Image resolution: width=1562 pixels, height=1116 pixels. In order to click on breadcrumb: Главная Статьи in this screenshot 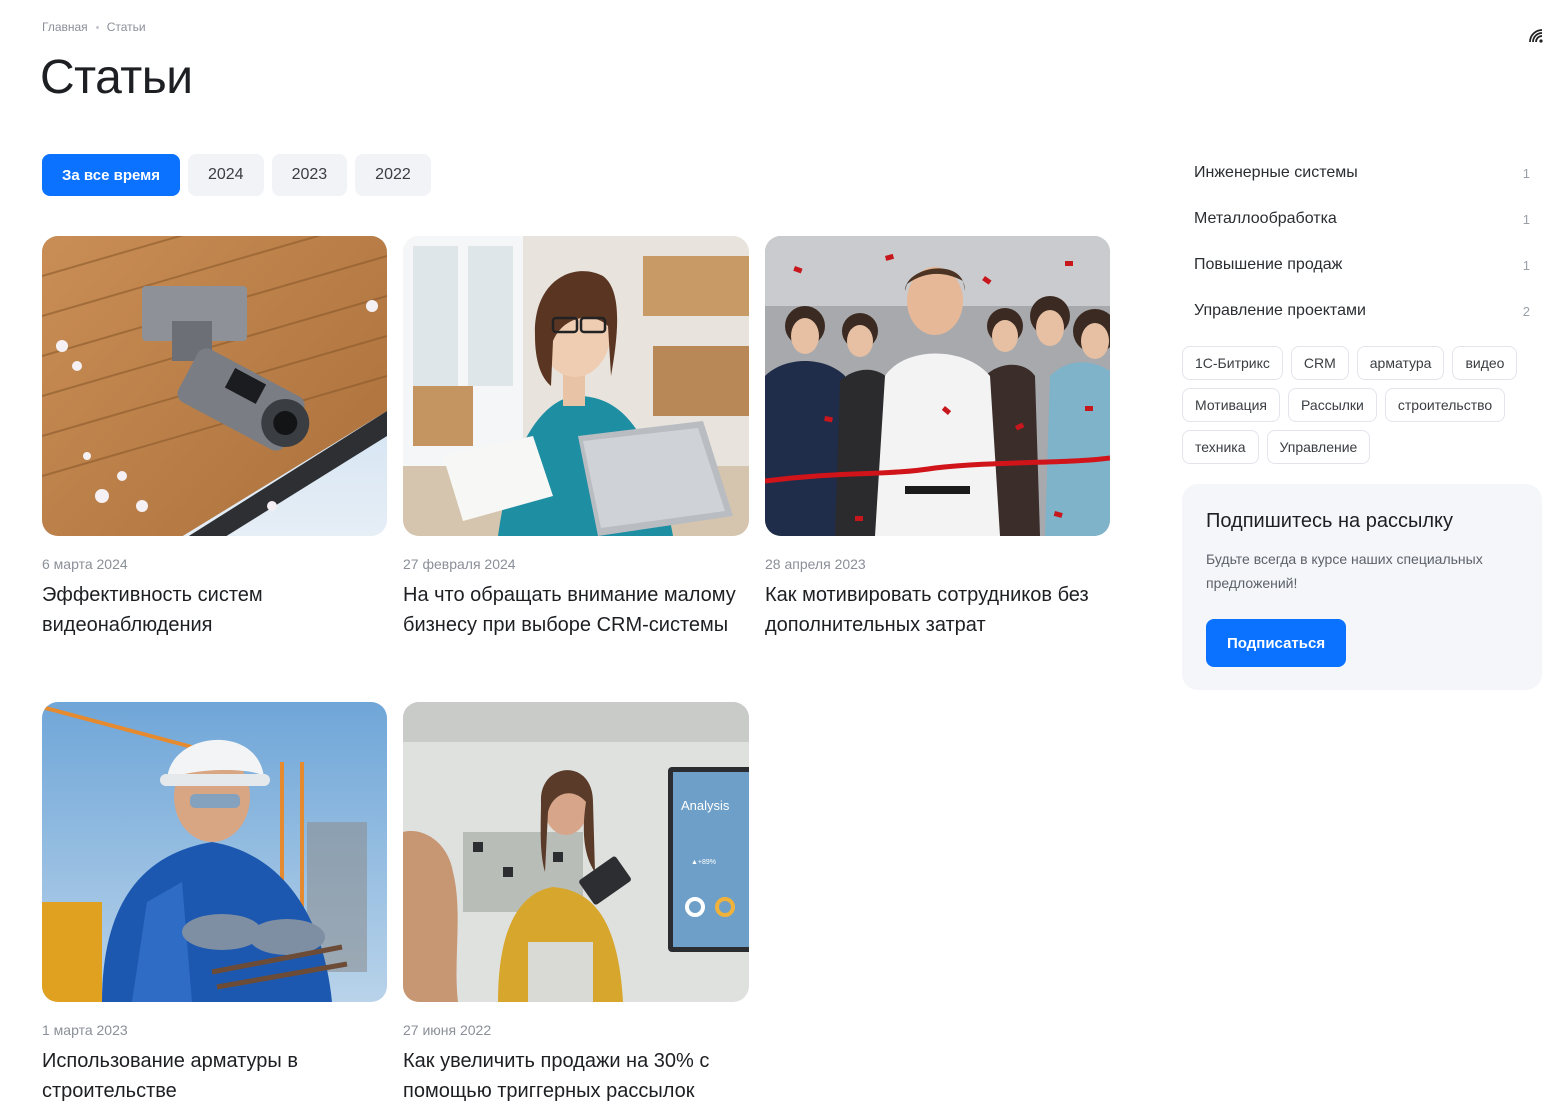, I will do `click(94, 27)`.